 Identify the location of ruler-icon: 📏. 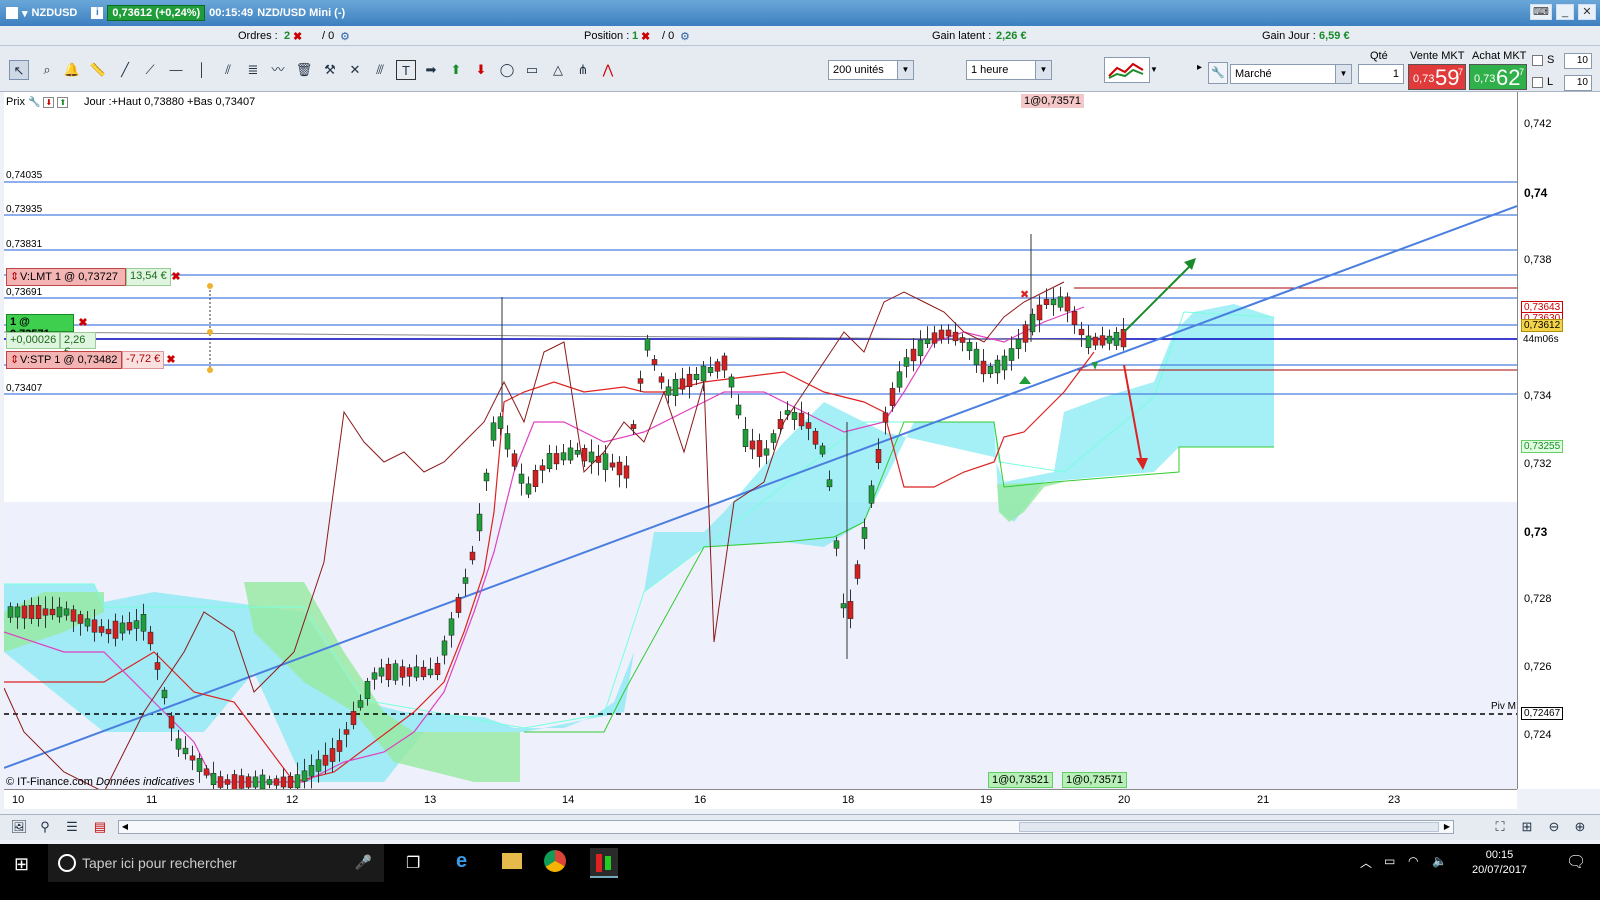
(98, 70).